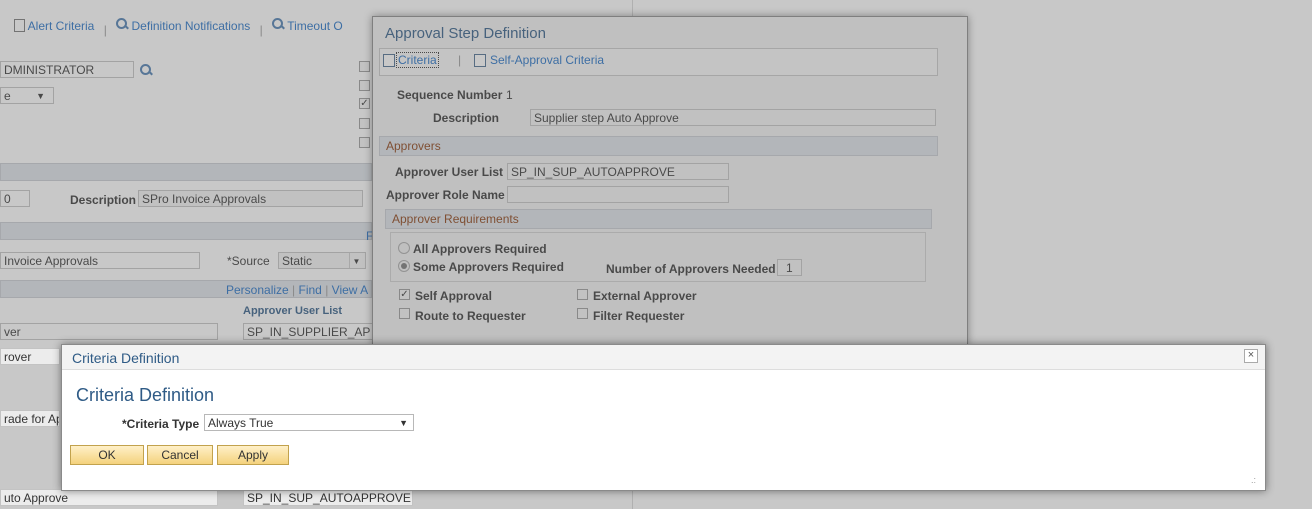 The image size is (1312, 509). I want to click on apply-button: Apply, so click(253, 455).